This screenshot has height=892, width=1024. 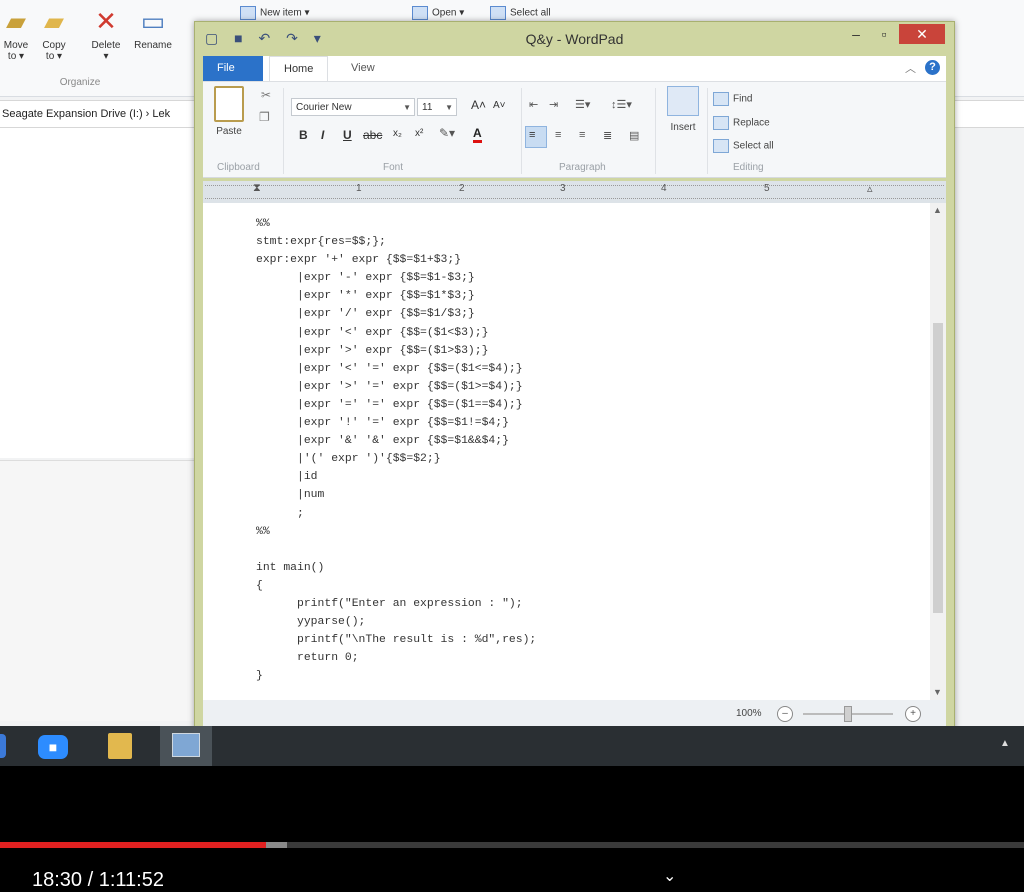 I want to click on document-line: %%, so click(x=263, y=531).